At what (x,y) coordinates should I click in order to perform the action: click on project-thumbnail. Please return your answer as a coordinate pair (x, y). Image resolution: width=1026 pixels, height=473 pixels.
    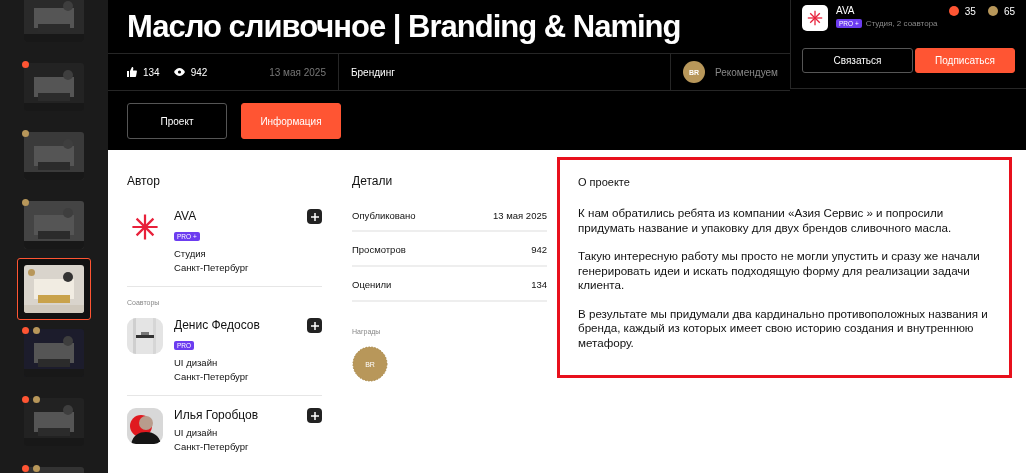
    Looking at the image, I should click on (54, 289).